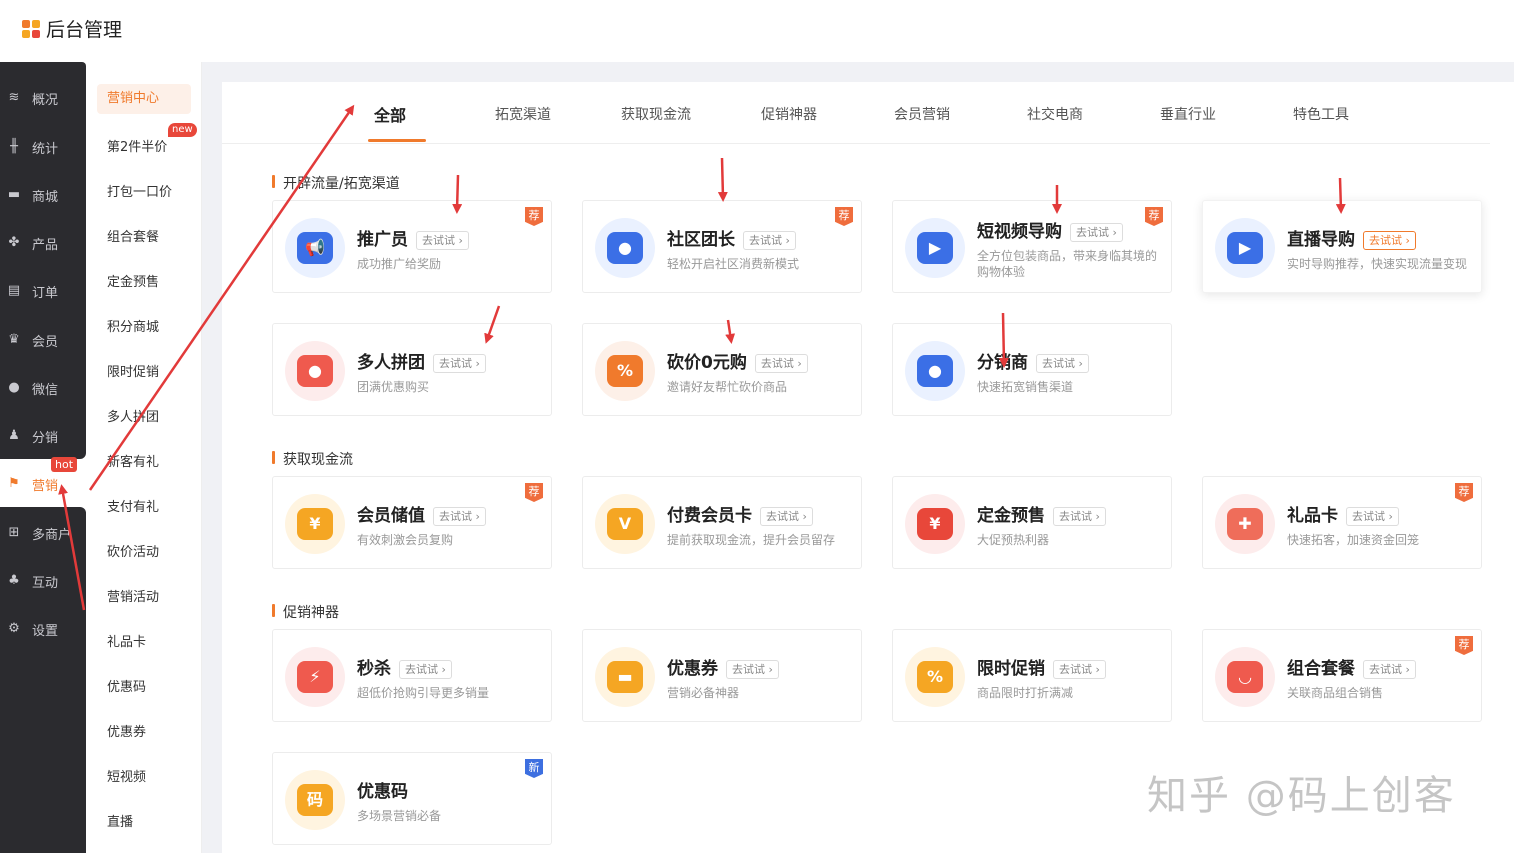 Image resolution: width=1514 pixels, height=853 pixels. Describe the element at coordinates (1041, 666) in the screenshot. I see `card-title: 限时促销 去试试 ›` at that location.